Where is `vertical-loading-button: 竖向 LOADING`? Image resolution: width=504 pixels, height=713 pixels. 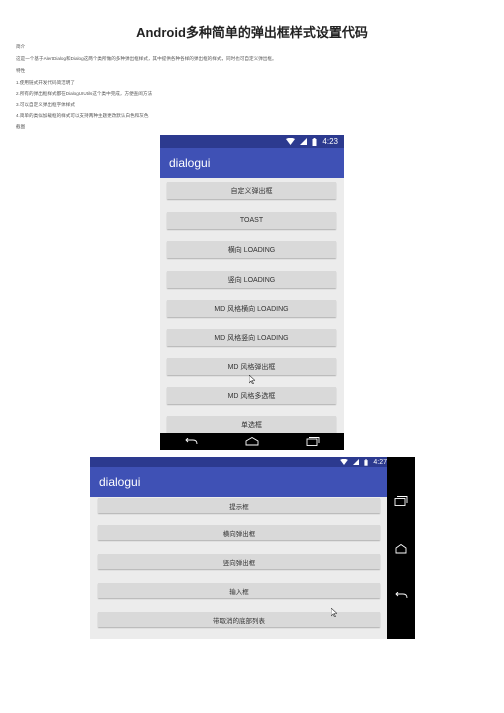 vertical-loading-button: 竖向 LOADING is located at coordinates (251, 279).